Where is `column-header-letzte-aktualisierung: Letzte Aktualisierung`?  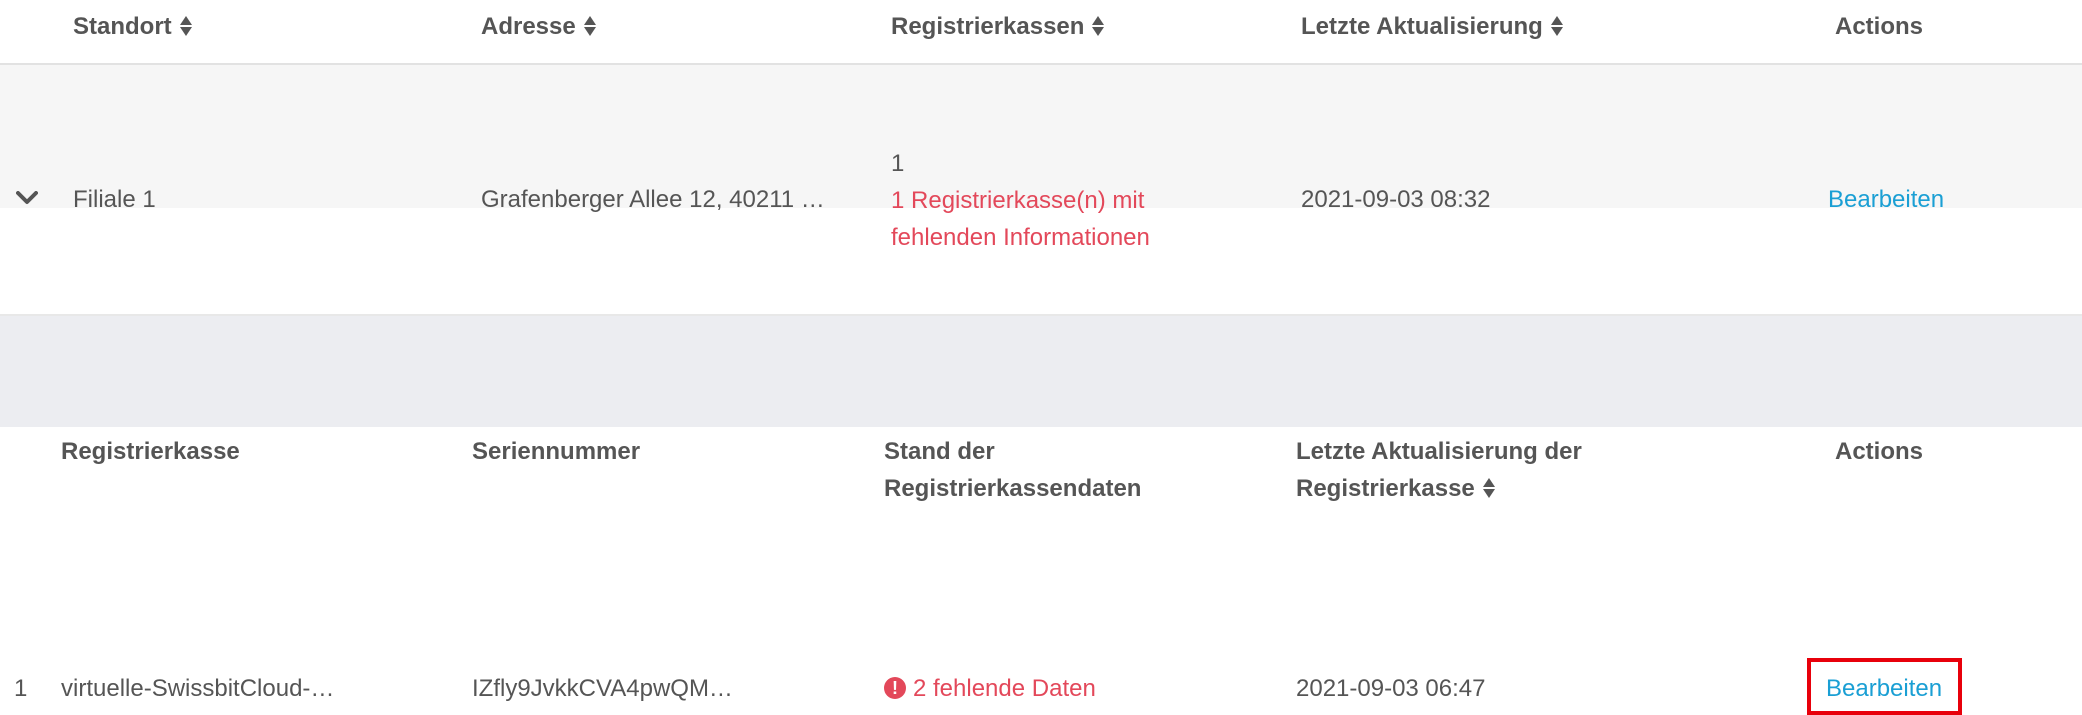 column-header-letzte-aktualisierung: Letzte Aktualisierung is located at coordinates (1432, 26).